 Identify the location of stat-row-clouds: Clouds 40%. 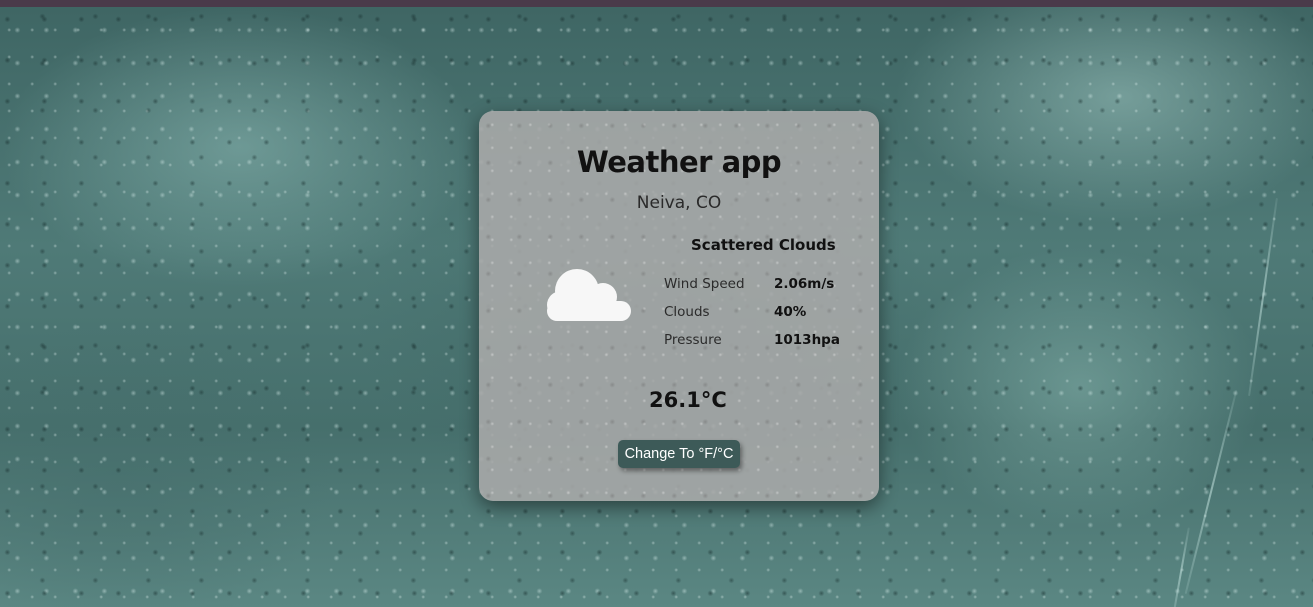
(764, 316).